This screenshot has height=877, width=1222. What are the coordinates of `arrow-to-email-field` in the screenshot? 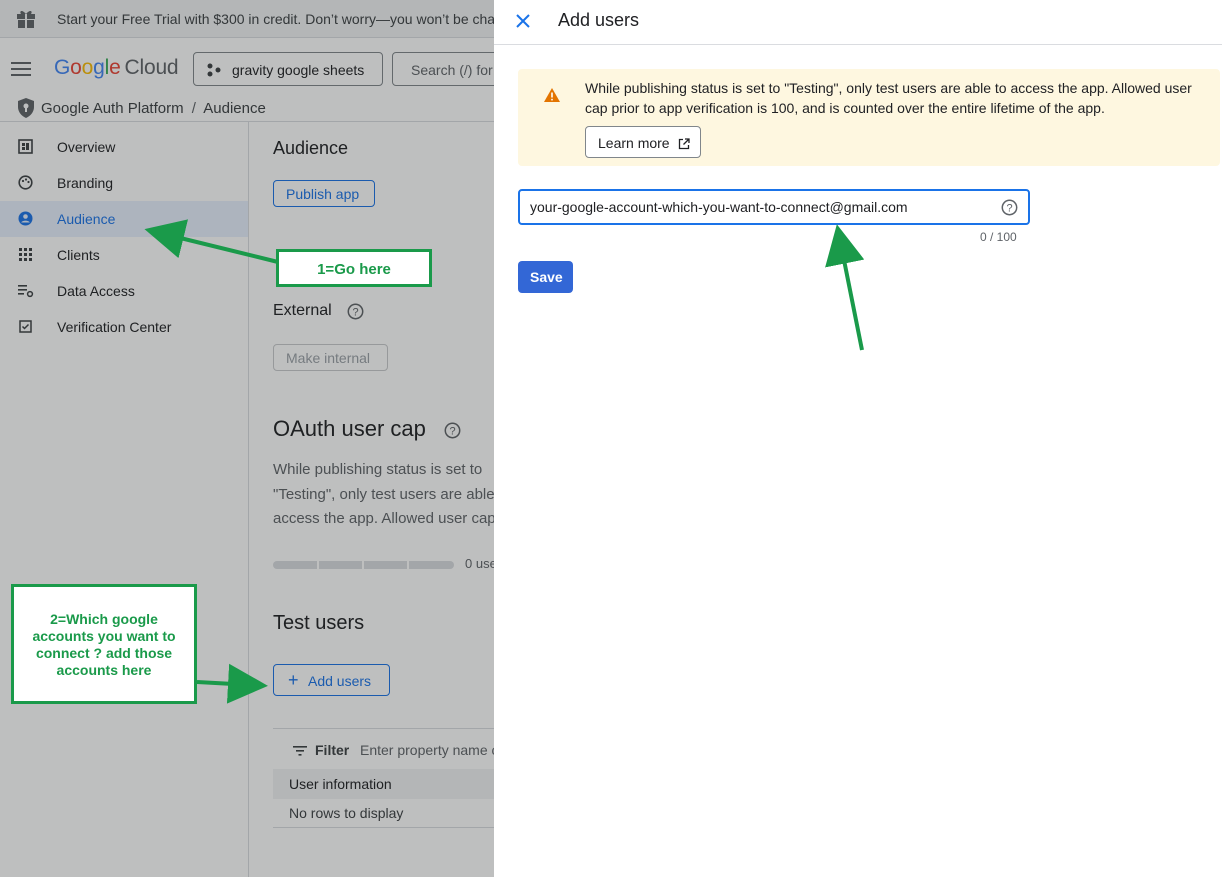 It's located at (845, 287).